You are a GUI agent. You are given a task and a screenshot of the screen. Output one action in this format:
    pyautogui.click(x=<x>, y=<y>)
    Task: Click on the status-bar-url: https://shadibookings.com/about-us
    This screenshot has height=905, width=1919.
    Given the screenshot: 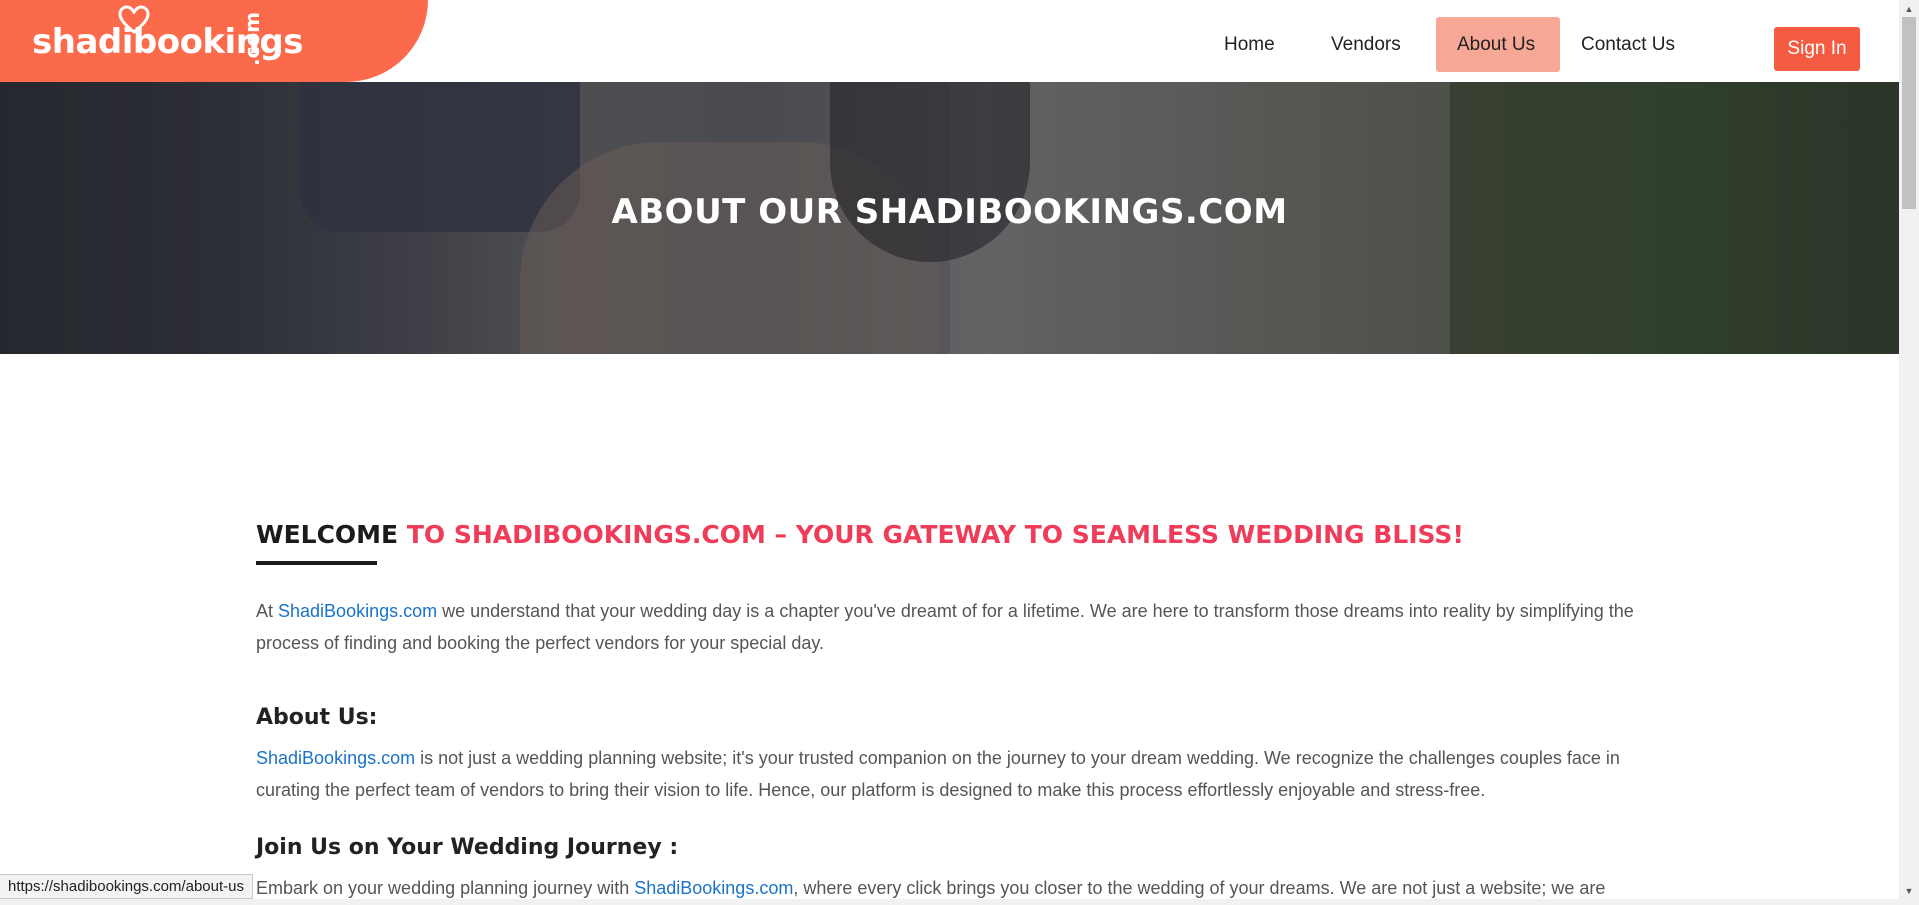 What is the action you would take?
    pyautogui.click(x=126, y=886)
    